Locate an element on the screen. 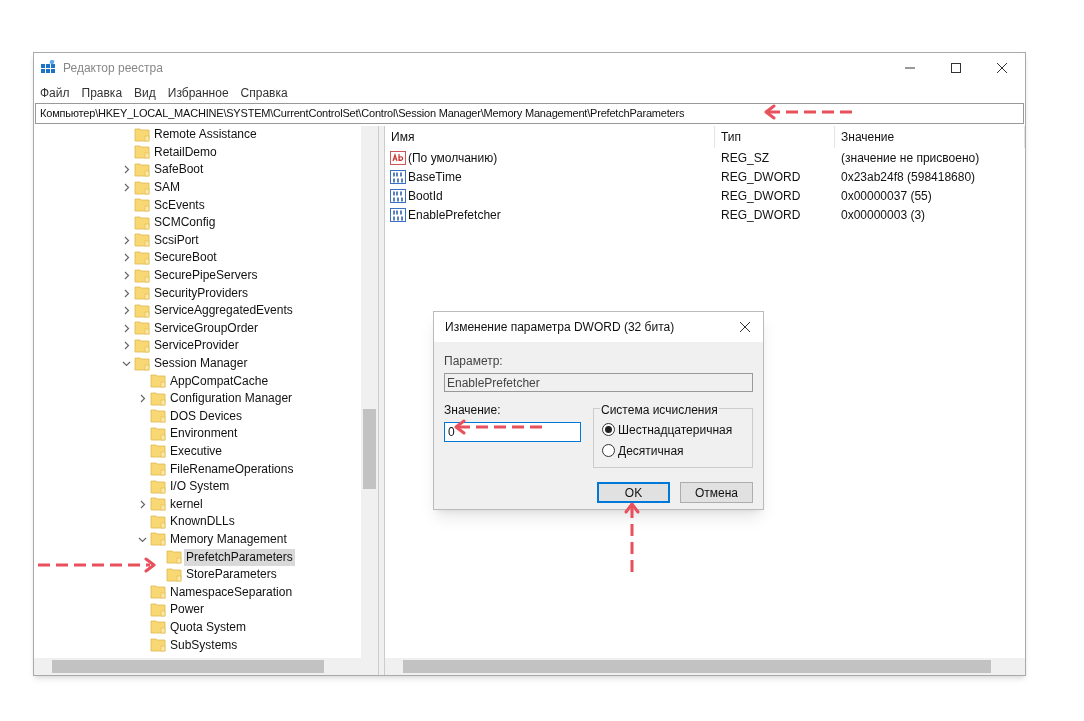 This screenshot has width=1084, height=721. tree-item: Environment is located at coordinates (204, 434).